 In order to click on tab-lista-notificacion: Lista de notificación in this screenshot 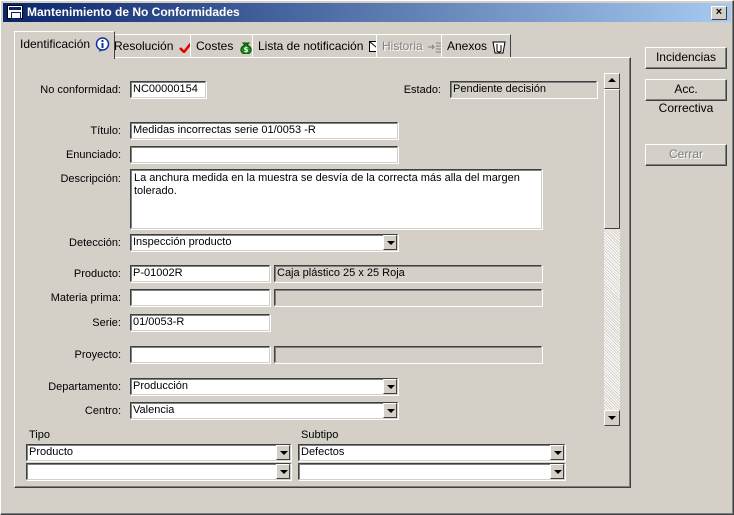, I will do `click(320, 46)`.